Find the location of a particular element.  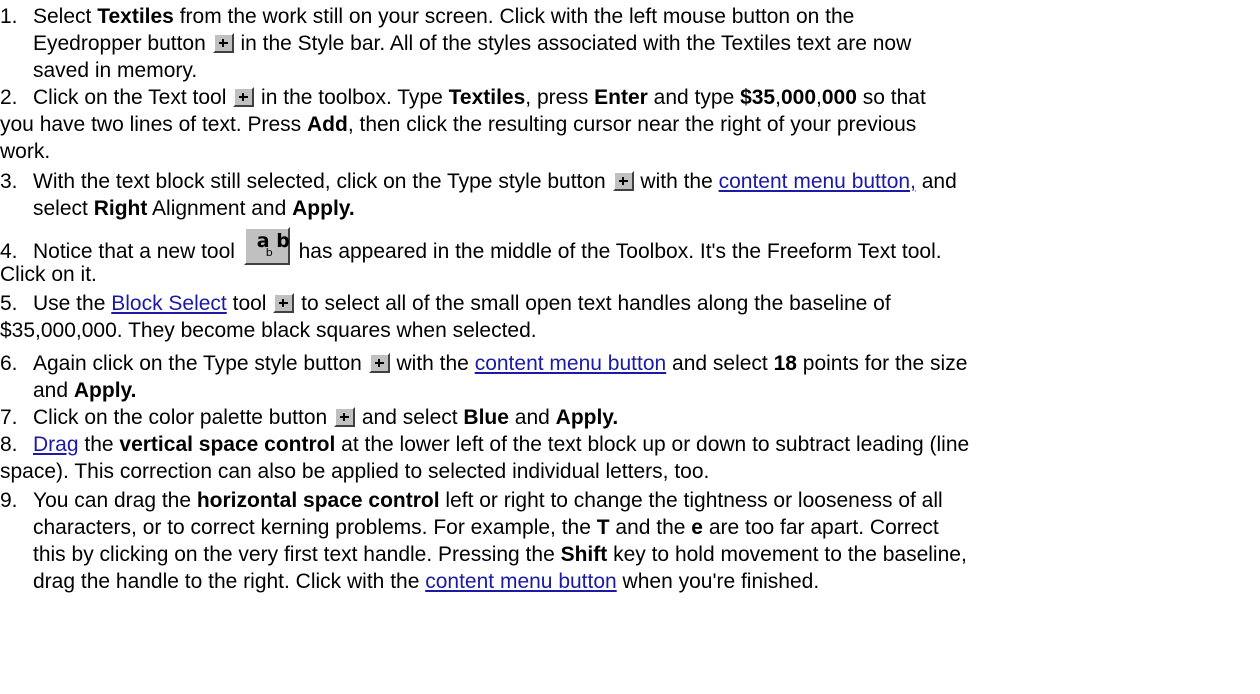

step-text: tool is located at coordinates (249, 303).